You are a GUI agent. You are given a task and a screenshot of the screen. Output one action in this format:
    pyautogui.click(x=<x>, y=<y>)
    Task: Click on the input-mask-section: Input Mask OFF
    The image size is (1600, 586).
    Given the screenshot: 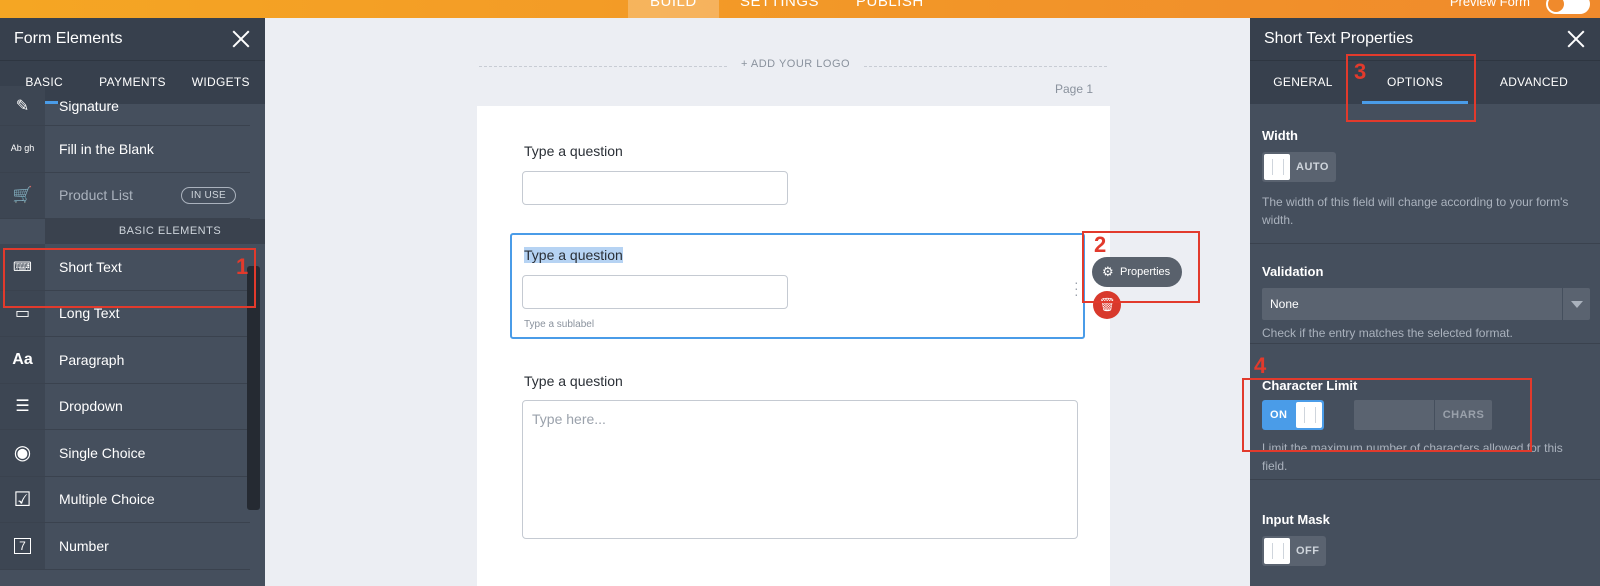 What is the action you would take?
    pyautogui.click(x=1425, y=533)
    